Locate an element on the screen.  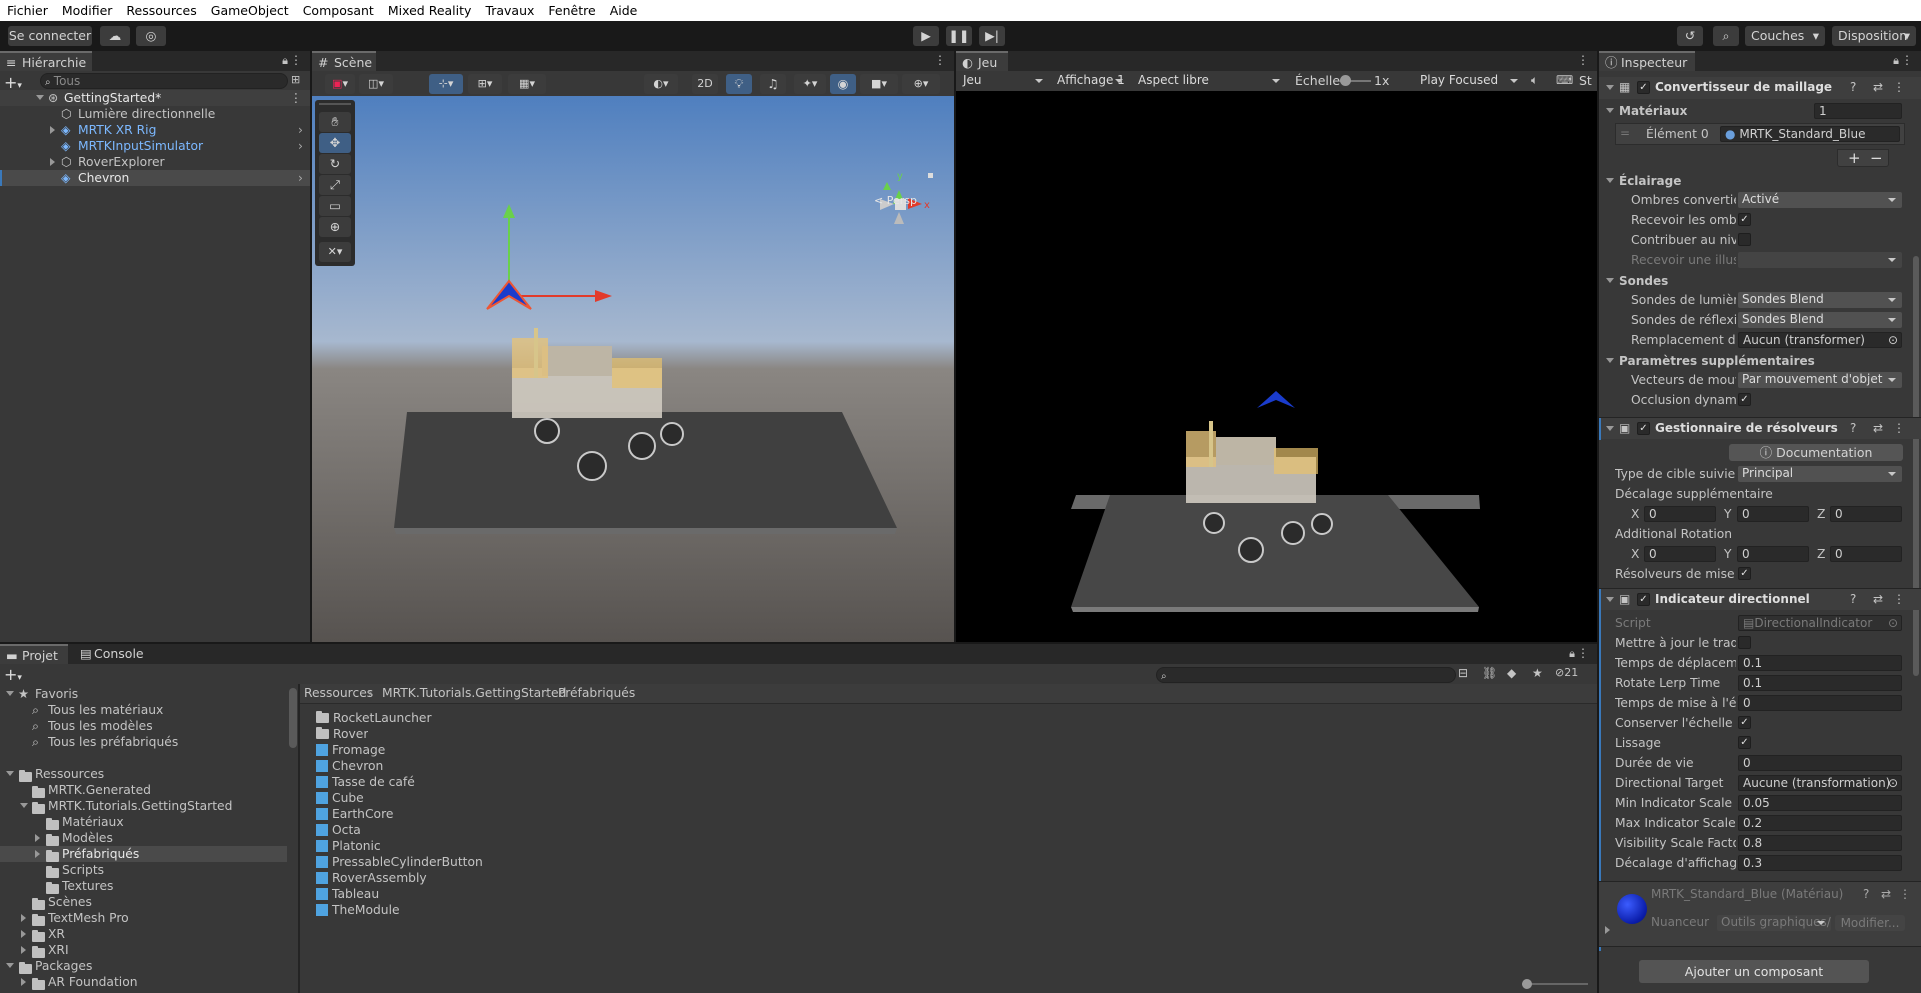
hidden-packages-toggle: ⊘21 is located at coordinates (1566, 672).